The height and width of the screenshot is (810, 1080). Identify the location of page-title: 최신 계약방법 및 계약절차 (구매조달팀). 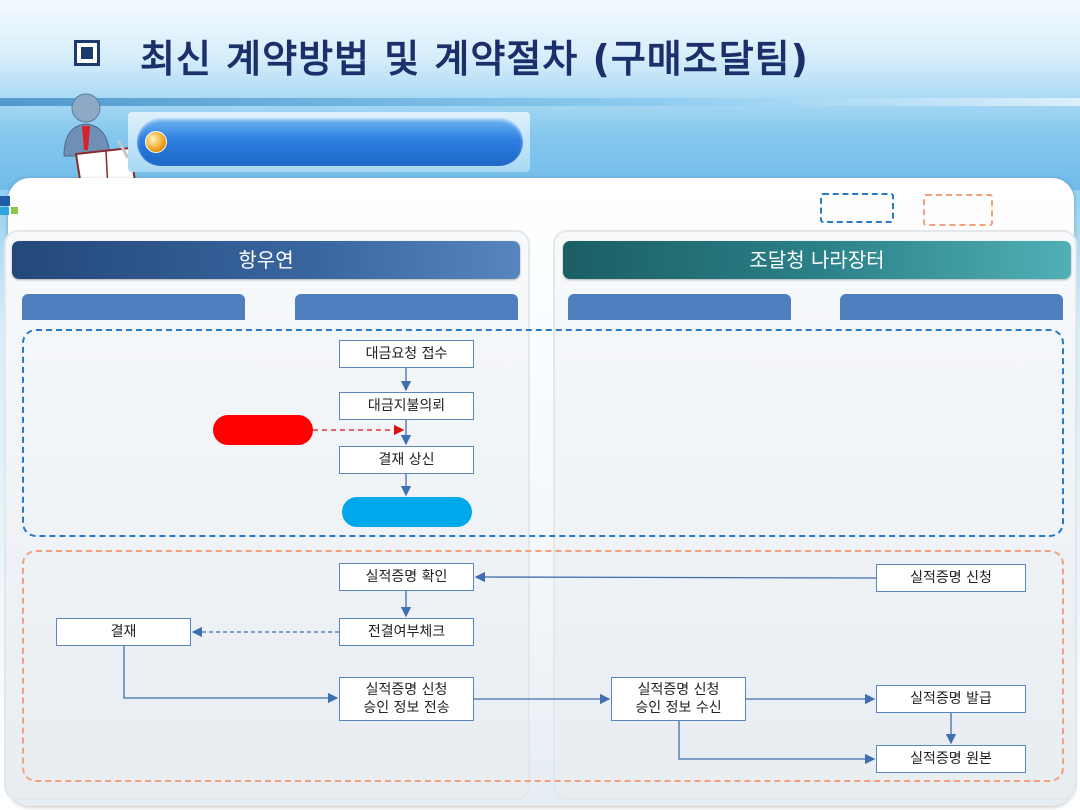
(475, 59).